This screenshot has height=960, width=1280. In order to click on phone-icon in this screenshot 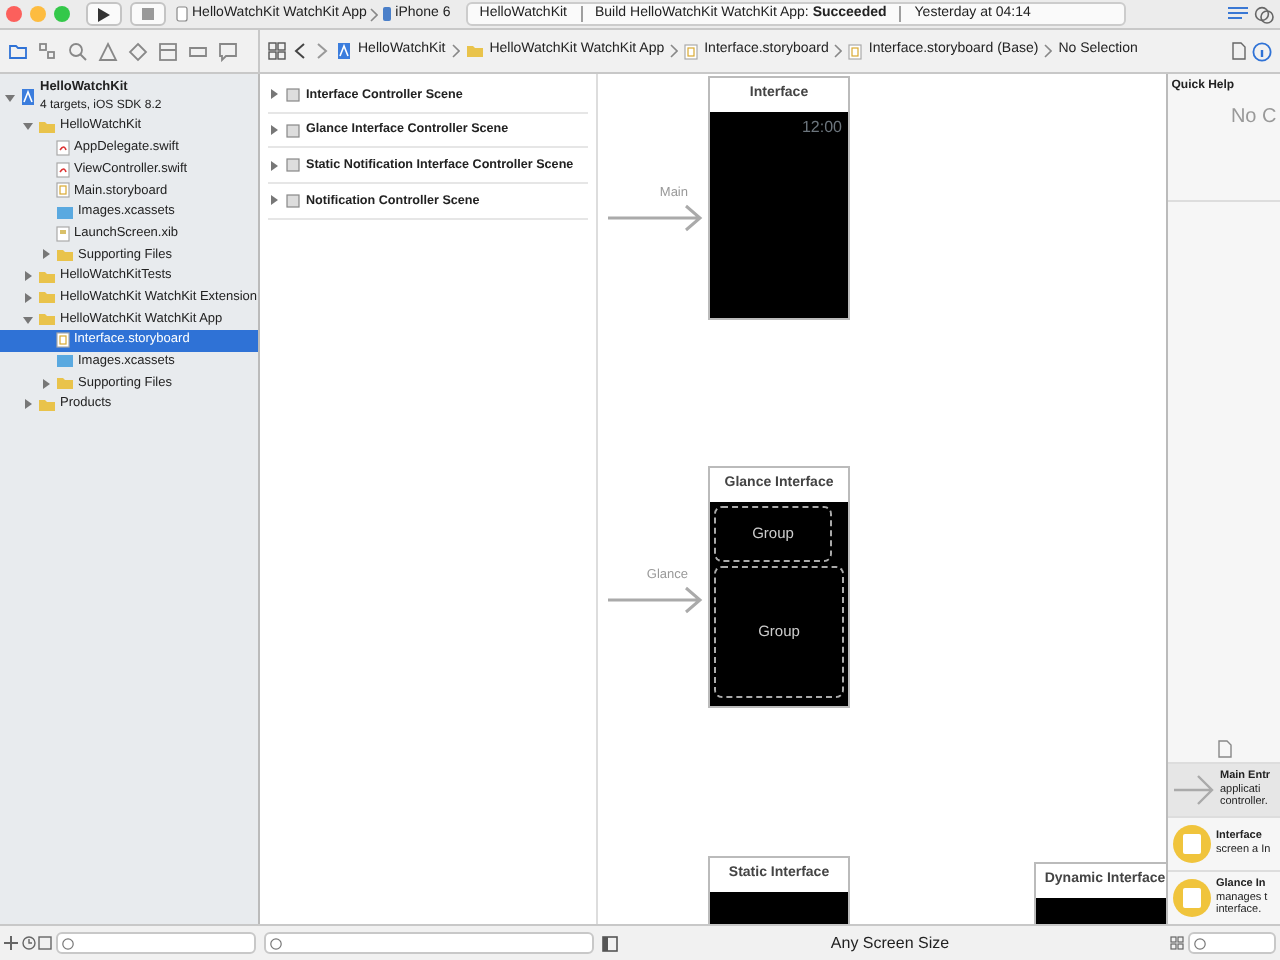, I will do `click(386, 14)`.